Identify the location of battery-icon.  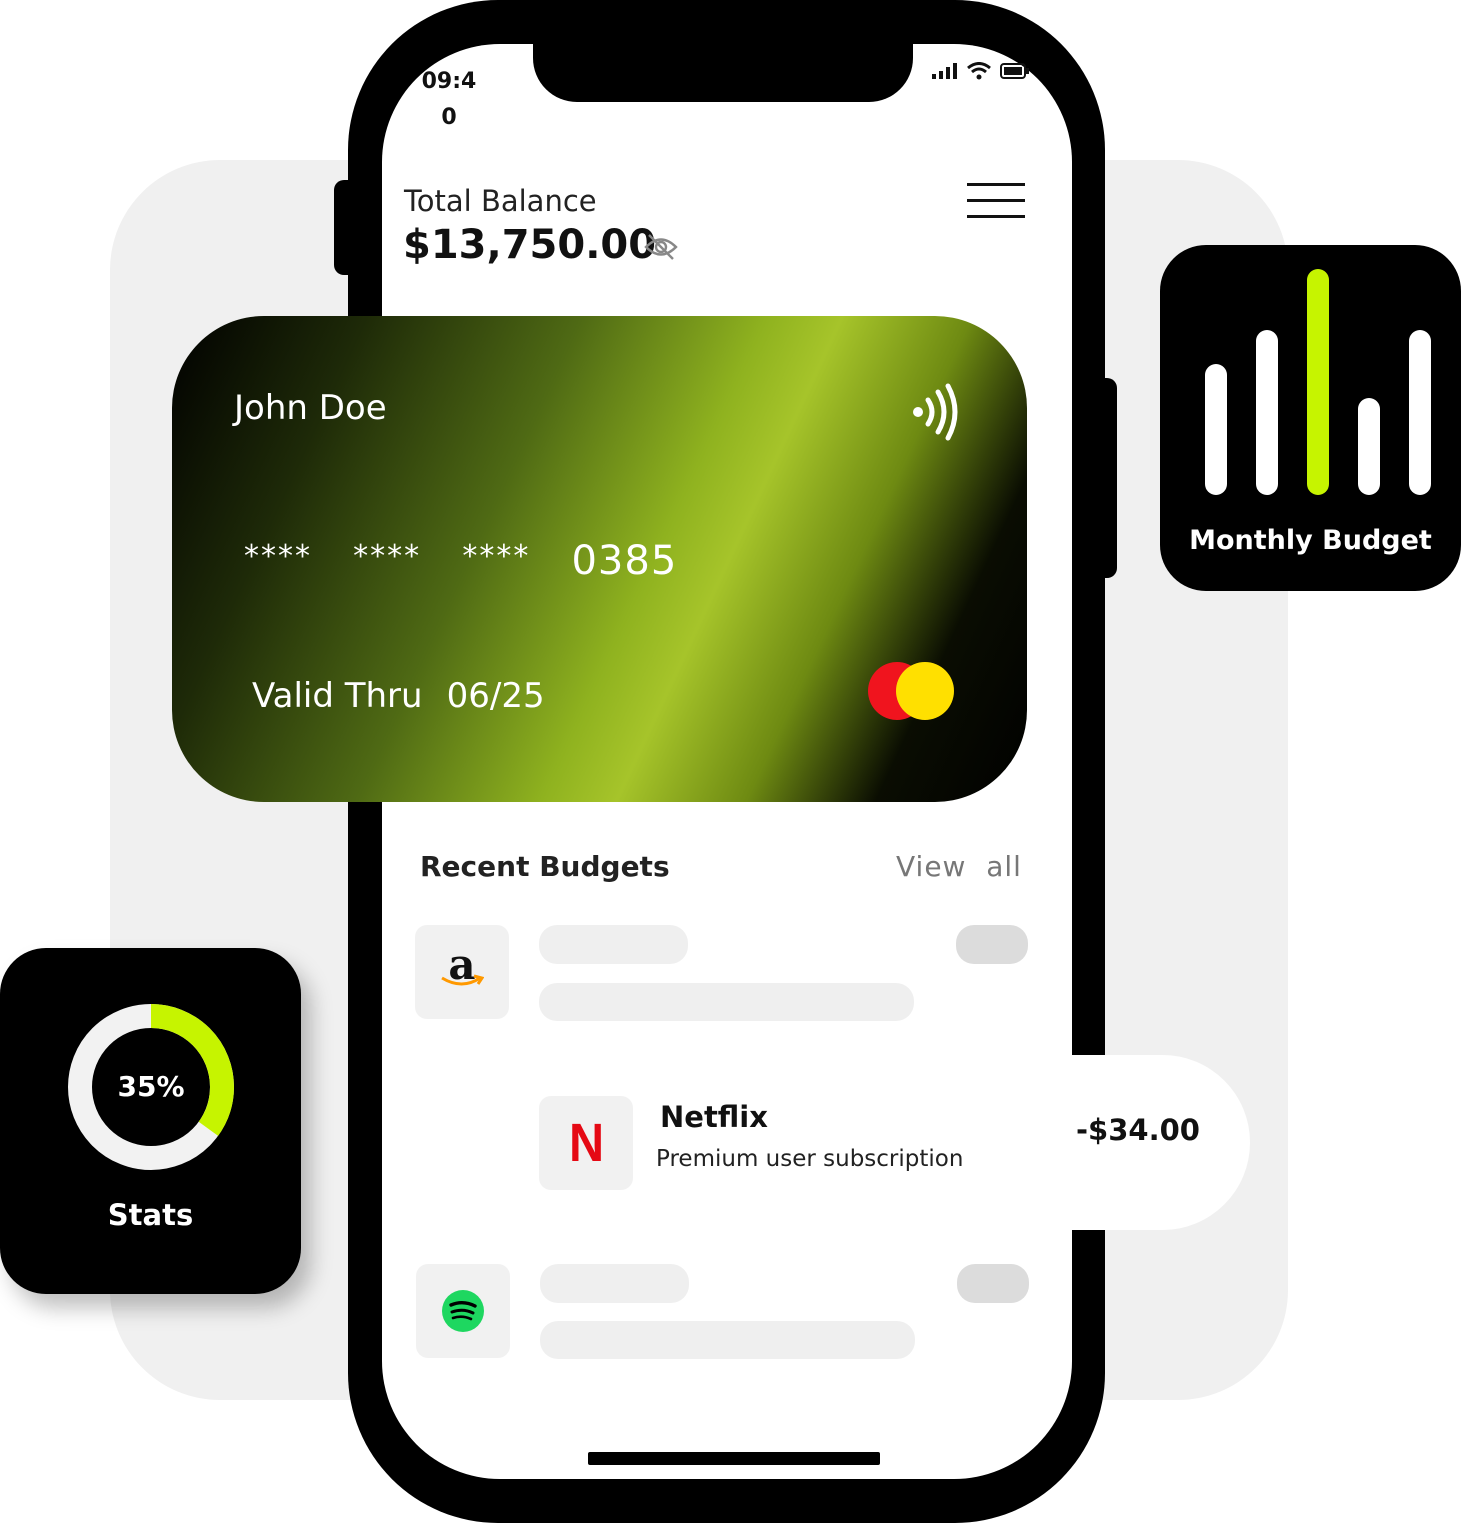
(1014, 71).